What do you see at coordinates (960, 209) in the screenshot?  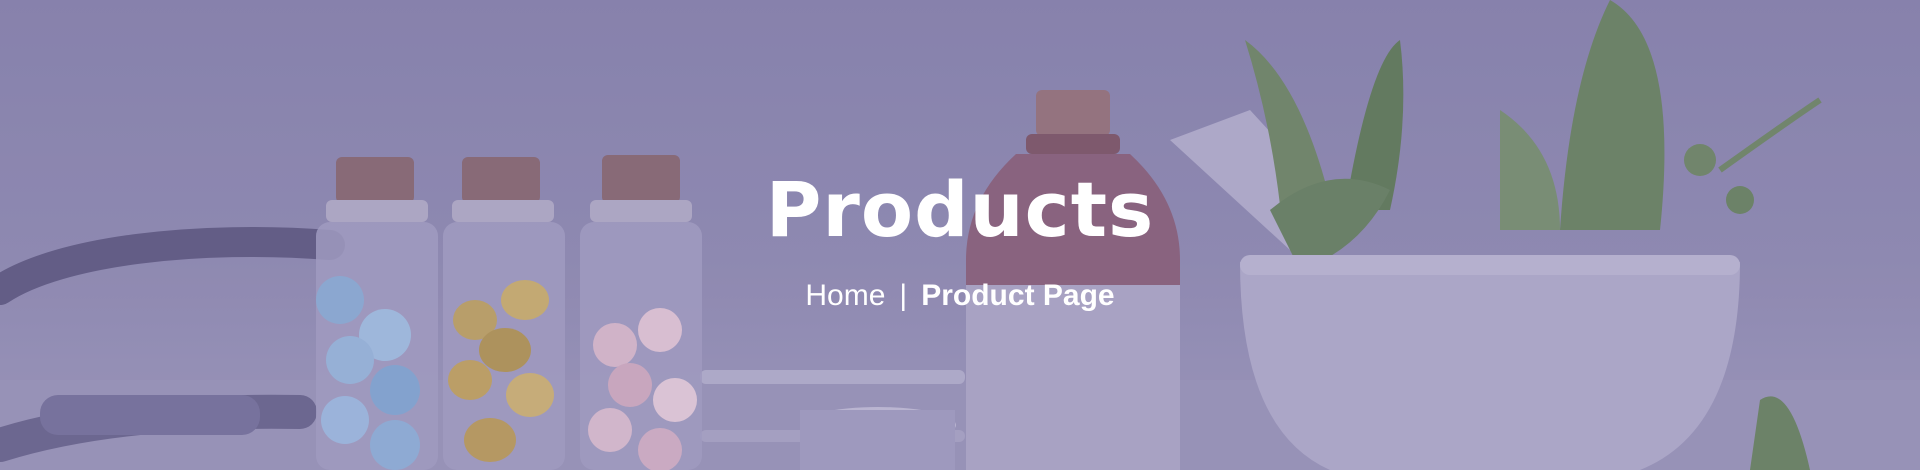 I see `page-title: Products` at bounding box center [960, 209].